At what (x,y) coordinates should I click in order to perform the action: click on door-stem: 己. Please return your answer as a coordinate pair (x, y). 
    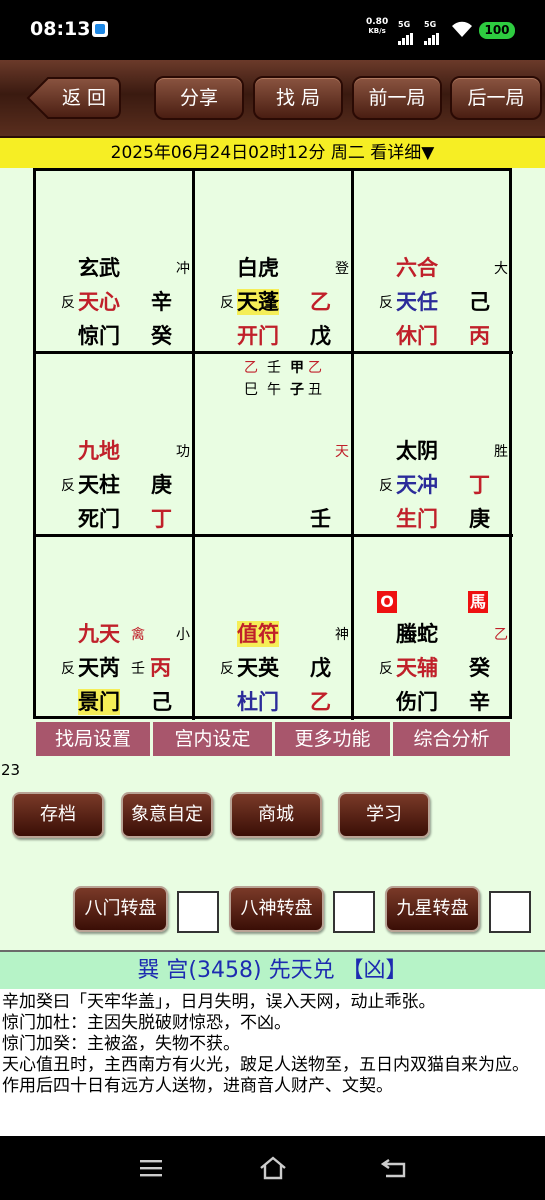
    Looking at the image, I should click on (161, 702).